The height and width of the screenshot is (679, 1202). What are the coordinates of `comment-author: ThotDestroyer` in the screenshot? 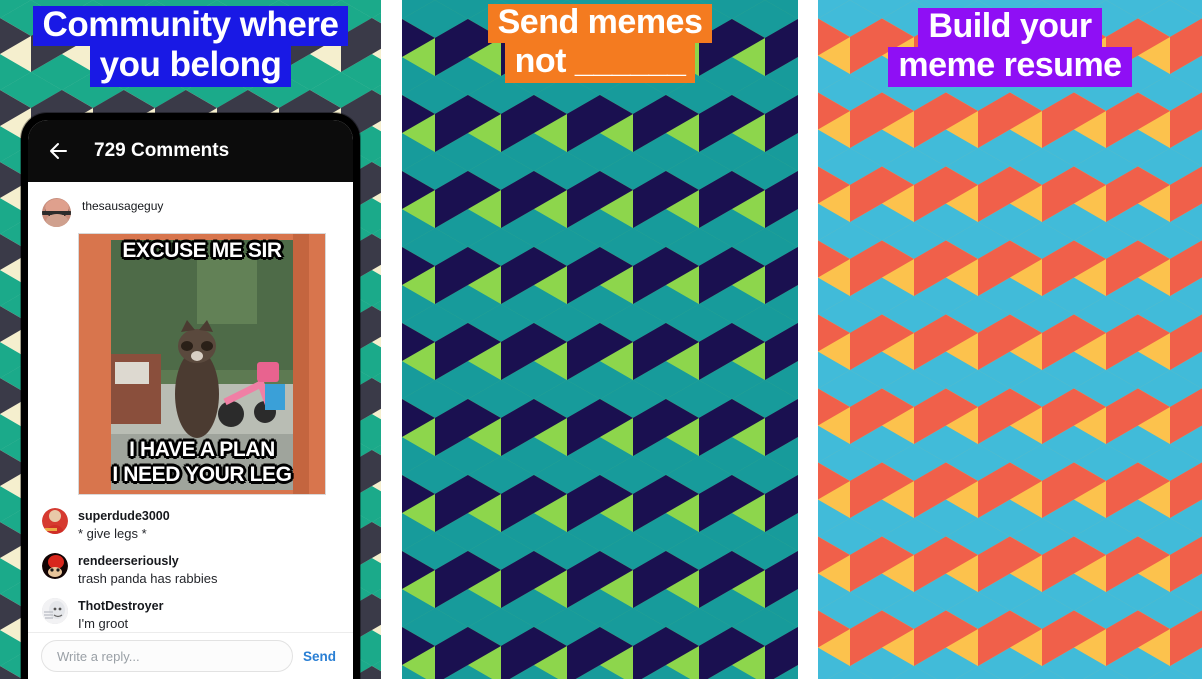 It's located at (120, 606).